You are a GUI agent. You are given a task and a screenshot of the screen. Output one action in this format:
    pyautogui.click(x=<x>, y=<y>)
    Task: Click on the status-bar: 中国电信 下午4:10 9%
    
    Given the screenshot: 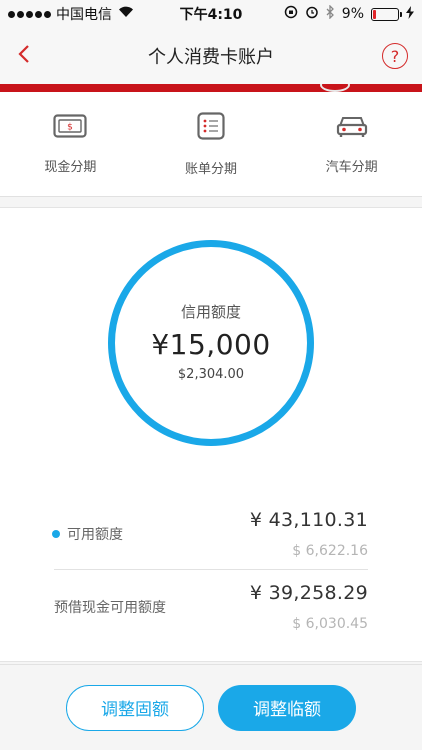 What is the action you would take?
    pyautogui.click(x=211, y=14)
    